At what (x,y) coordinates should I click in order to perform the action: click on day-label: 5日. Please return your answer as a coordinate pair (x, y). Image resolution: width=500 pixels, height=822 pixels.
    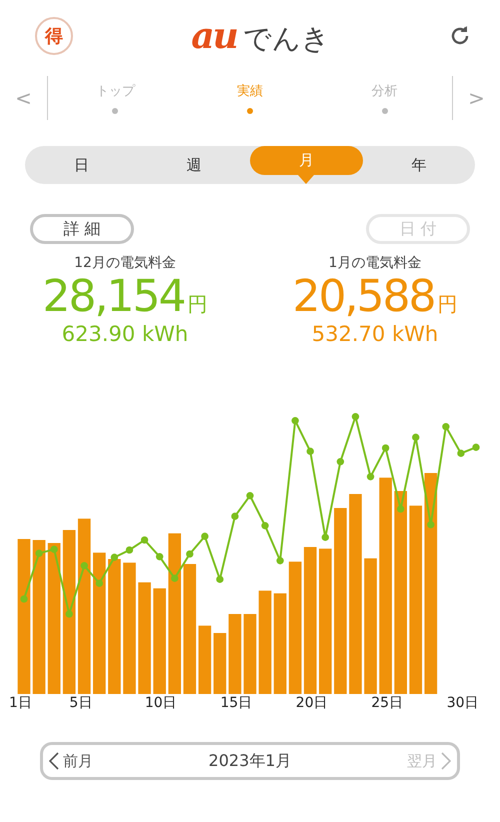
    Looking at the image, I should click on (81, 703).